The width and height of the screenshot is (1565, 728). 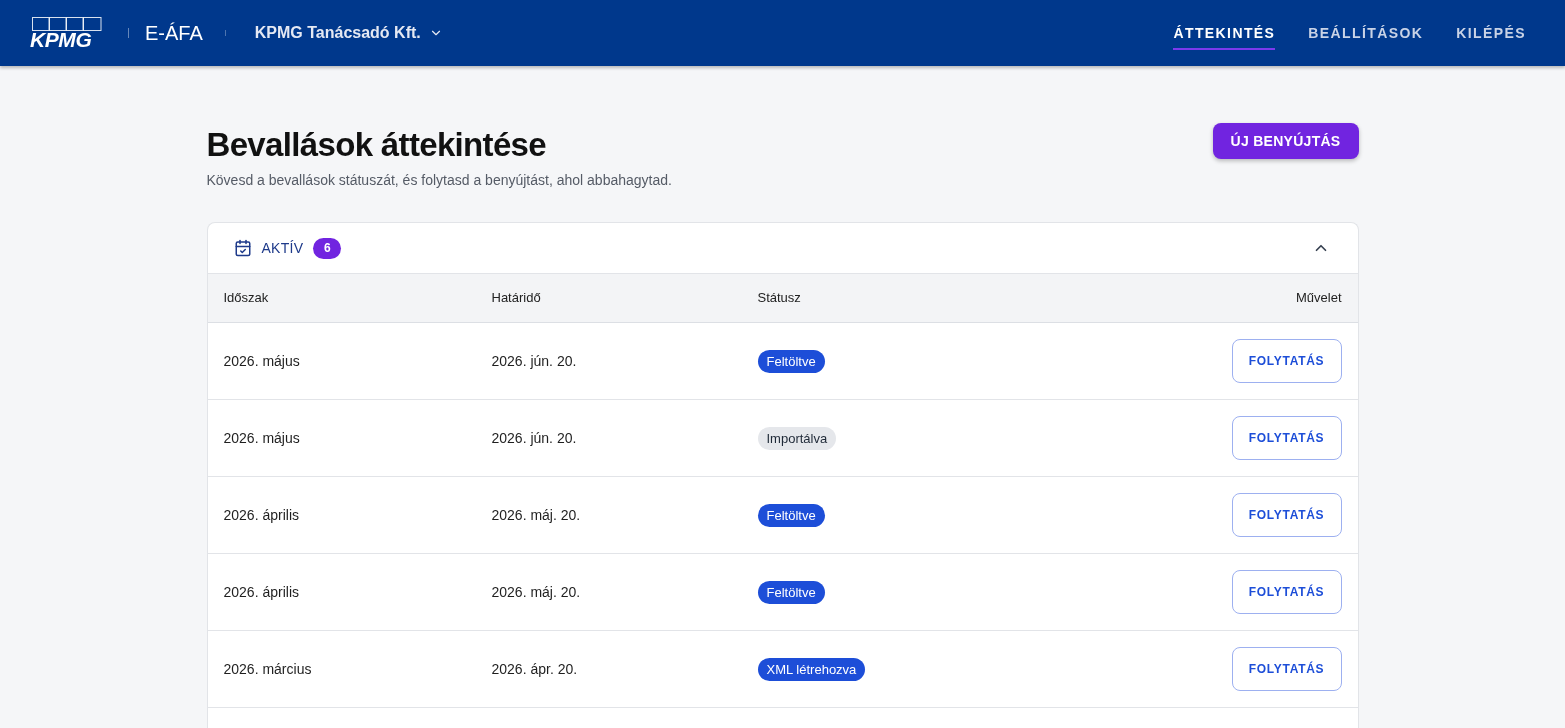 I want to click on logo-squares-icon, so click(x=67, y=24).